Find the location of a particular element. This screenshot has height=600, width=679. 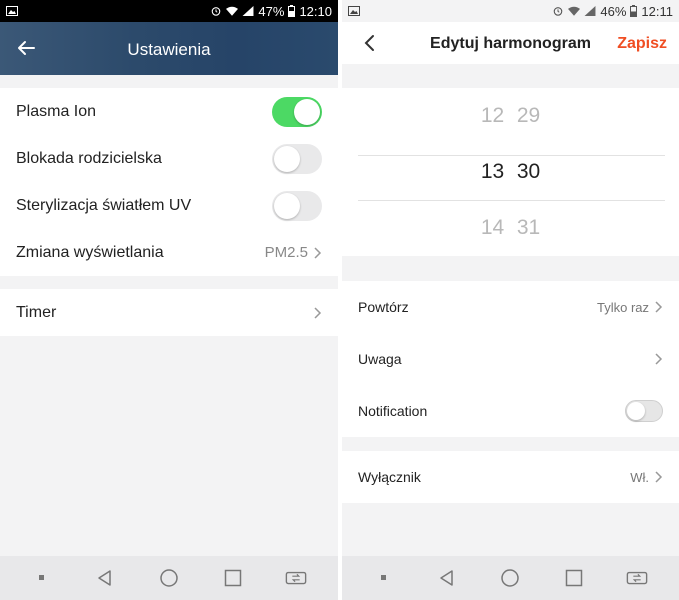

picker-minute: 31 is located at coordinates (528, 227).